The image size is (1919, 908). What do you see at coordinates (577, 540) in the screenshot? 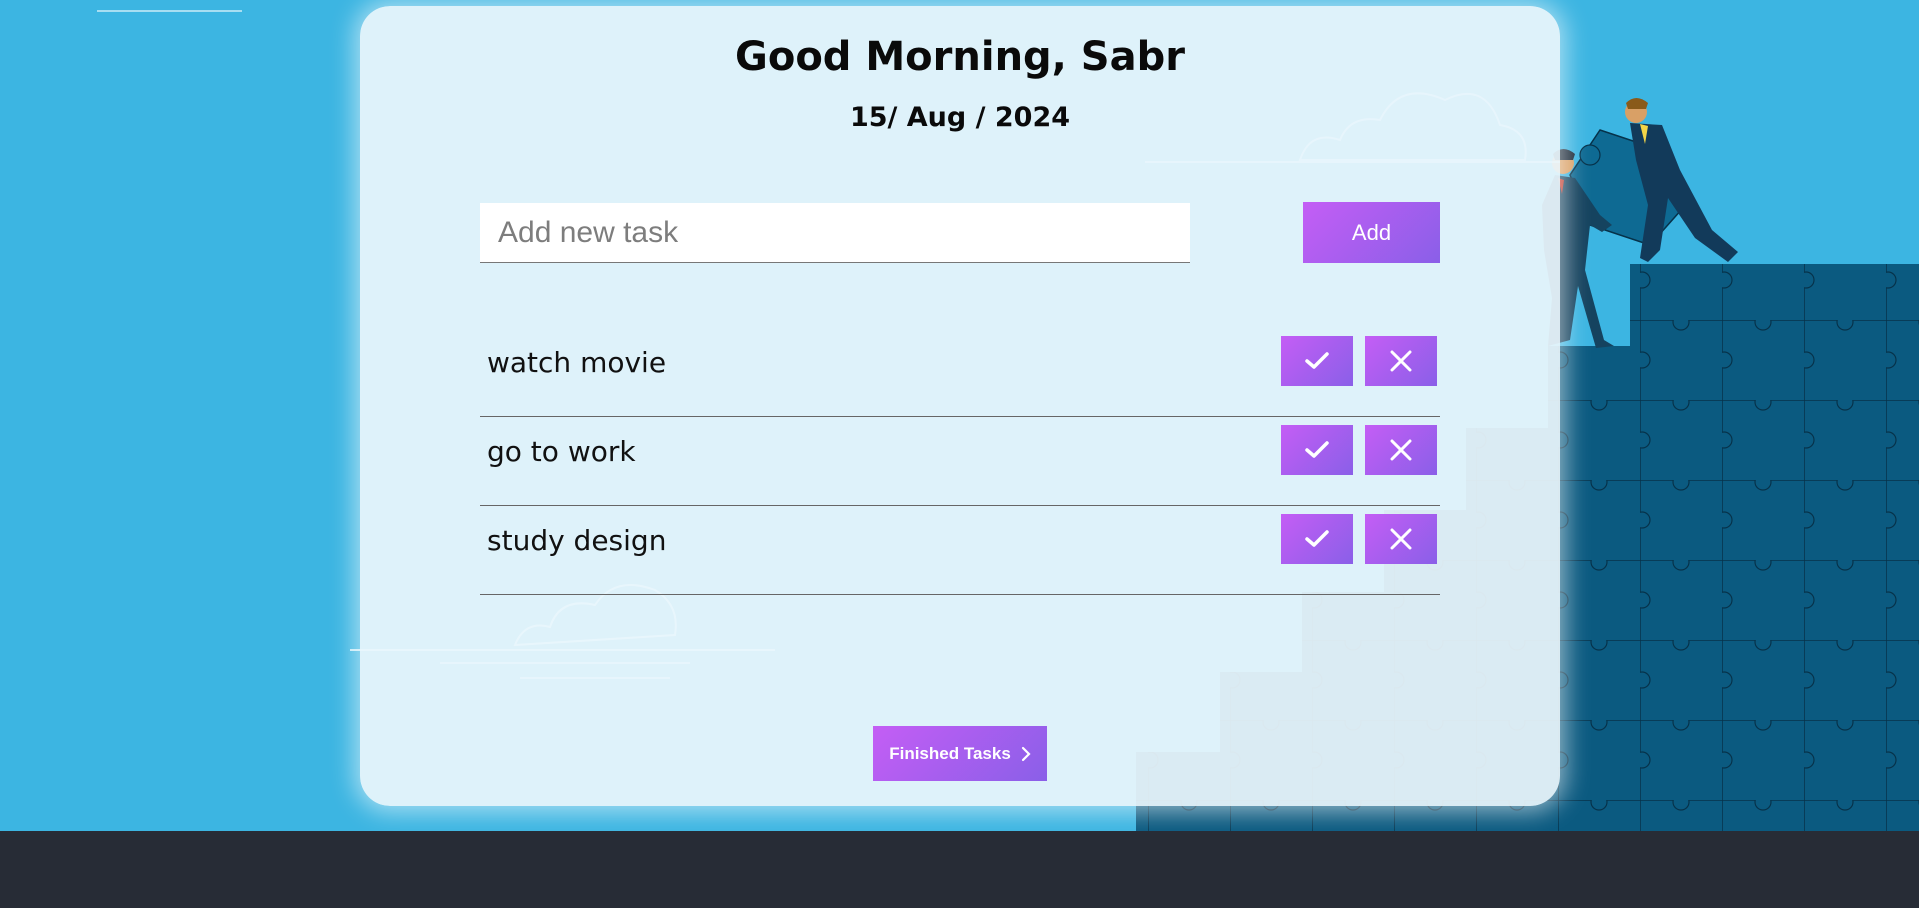
I see `task-text: study design` at bounding box center [577, 540].